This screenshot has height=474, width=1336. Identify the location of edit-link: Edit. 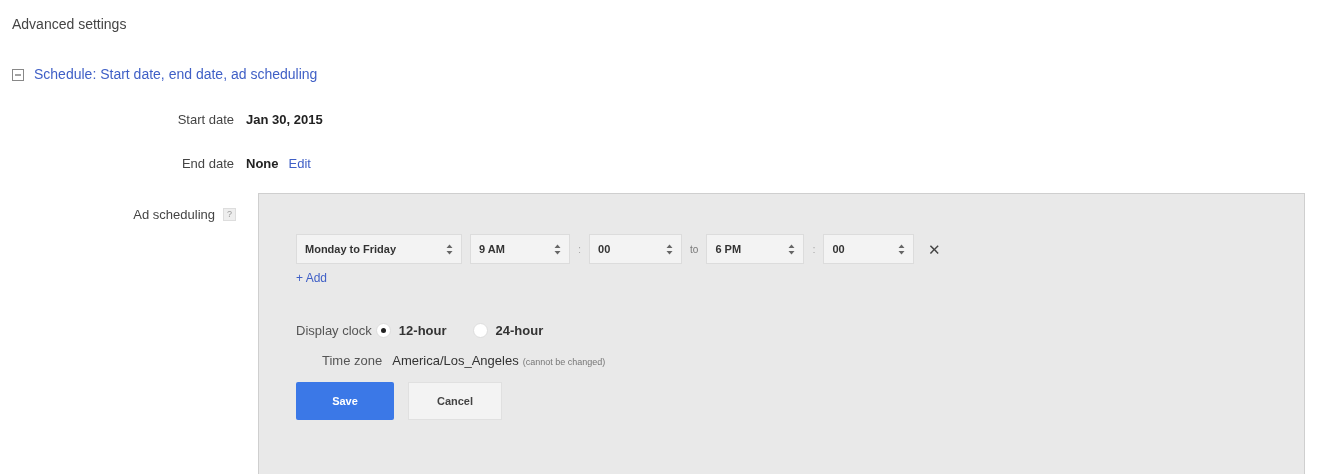
(299, 164).